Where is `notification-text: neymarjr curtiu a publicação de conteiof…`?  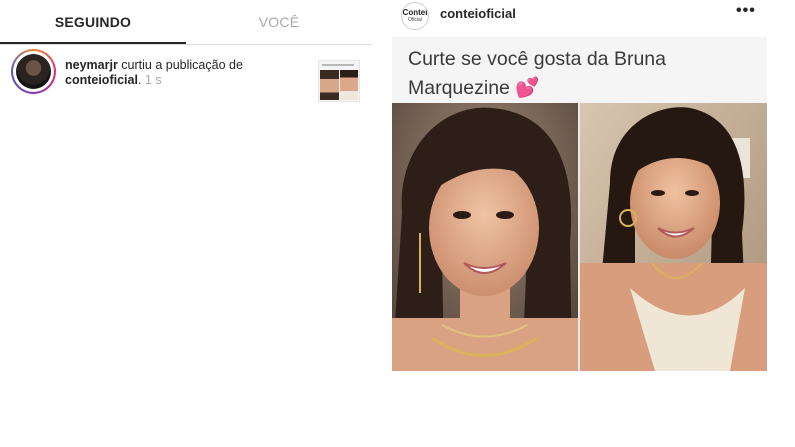 notification-text: neymarjr curtiu a publicação de conteiof… is located at coordinates (154, 72).